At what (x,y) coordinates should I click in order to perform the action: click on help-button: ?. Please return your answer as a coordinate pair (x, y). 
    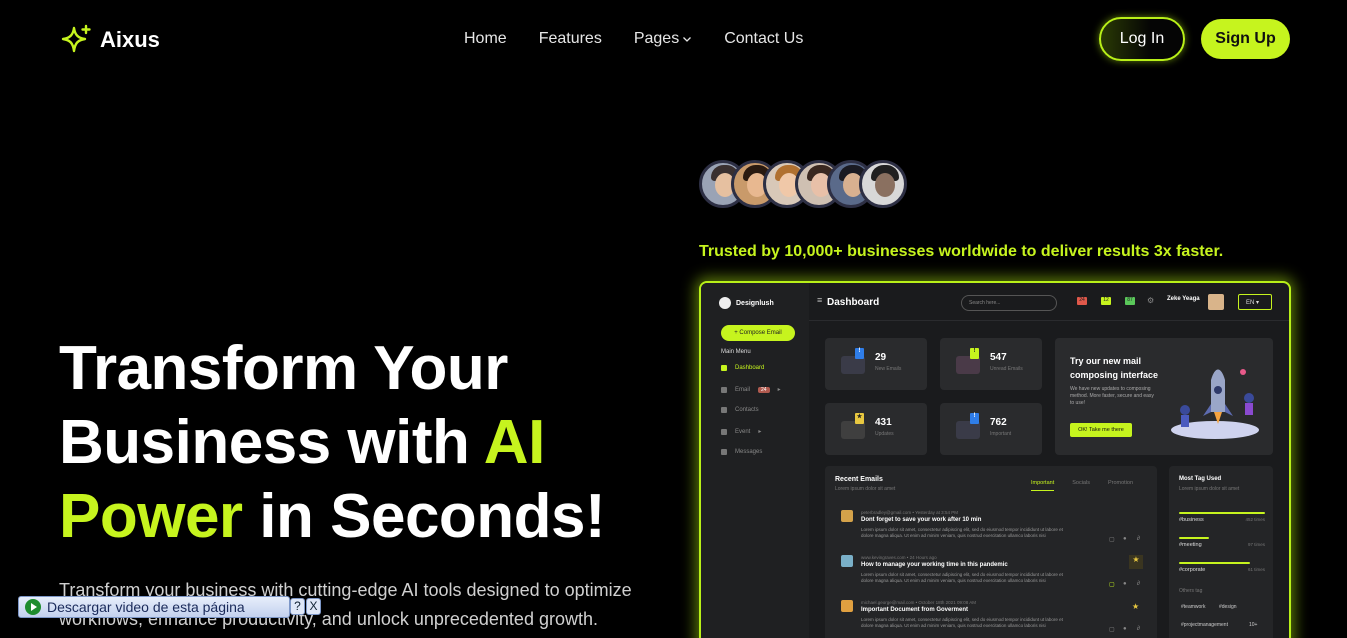
    Looking at the image, I should click on (297, 606).